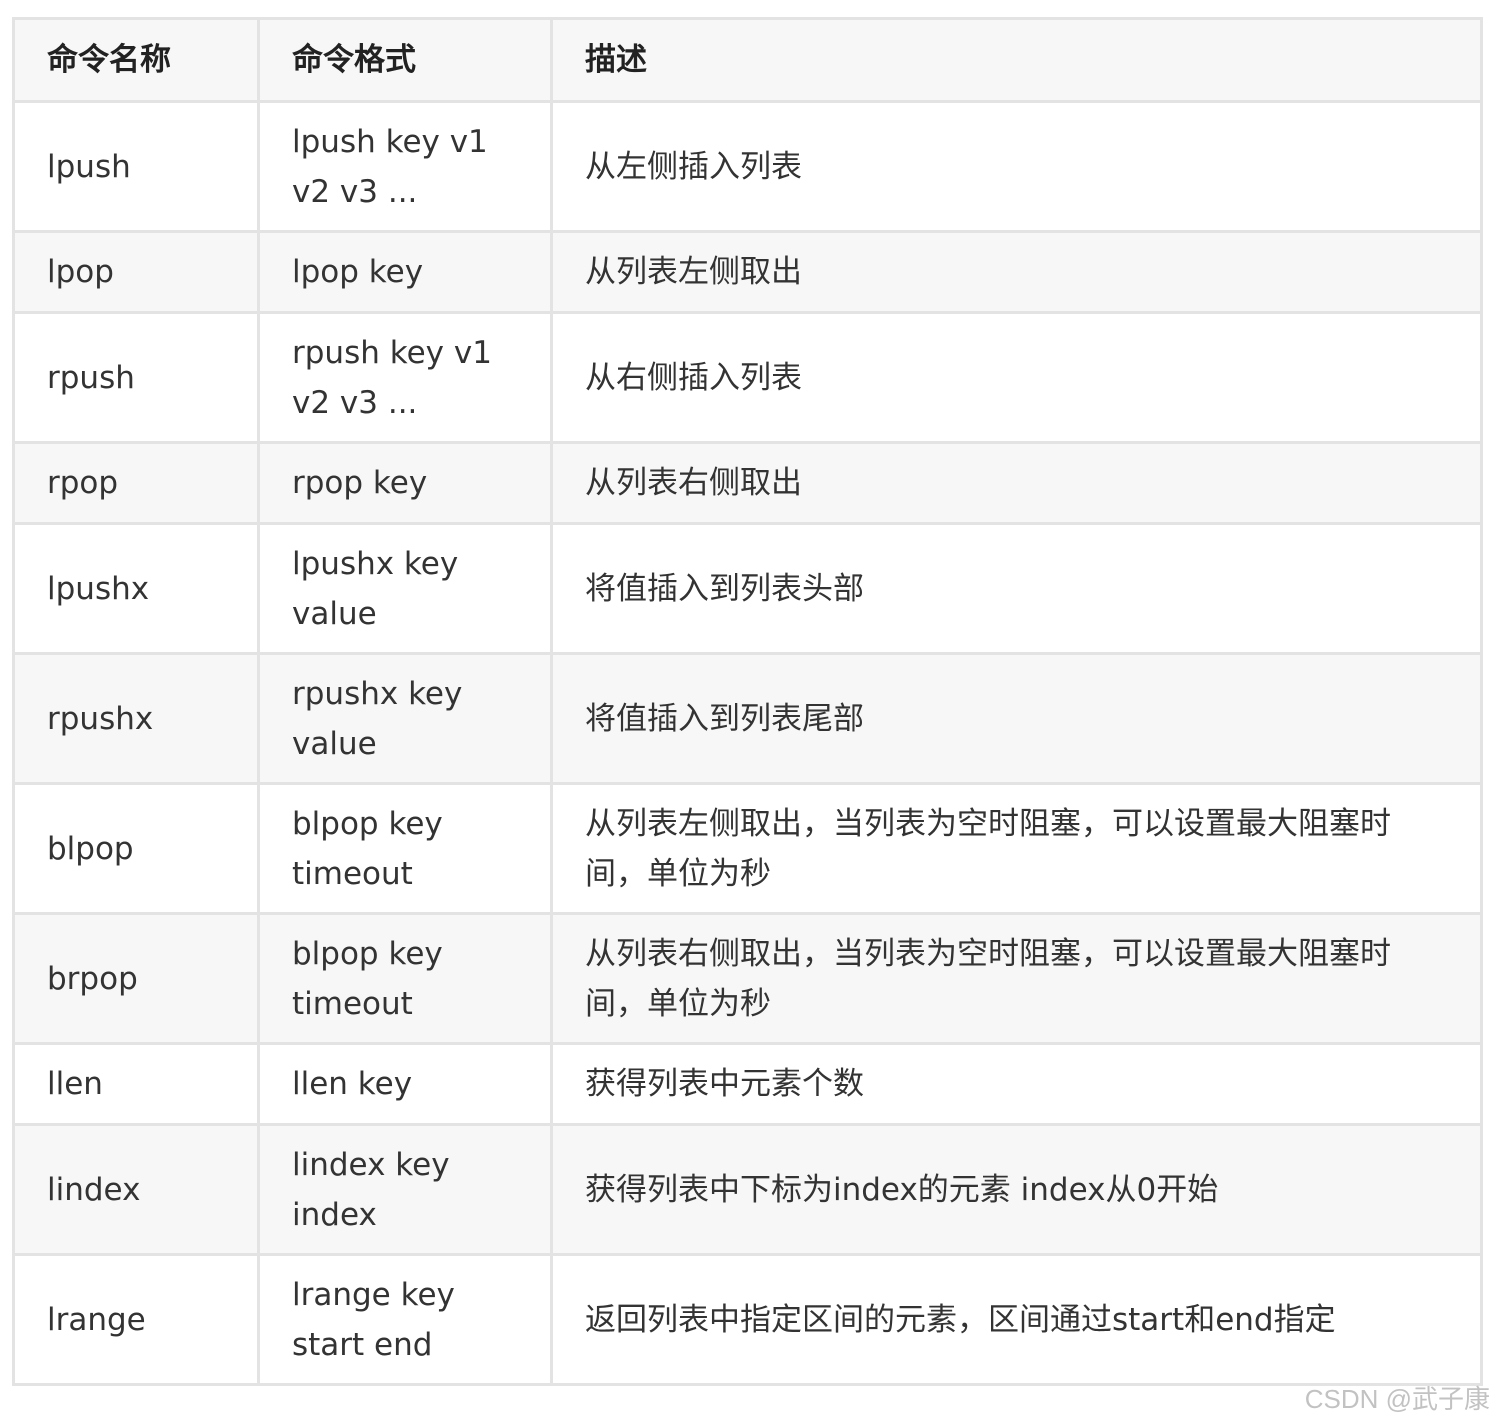 The width and height of the screenshot is (1496, 1426). I want to click on description-cell: 从右侧插入列表, so click(1016, 377).